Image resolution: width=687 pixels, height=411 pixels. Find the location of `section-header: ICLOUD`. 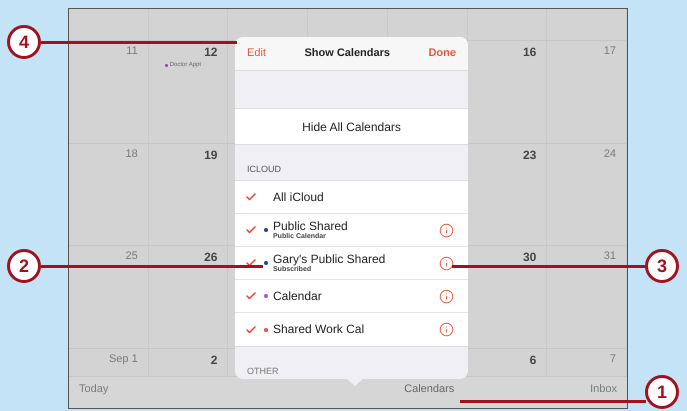

section-header: ICLOUD is located at coordinates (264, 169).